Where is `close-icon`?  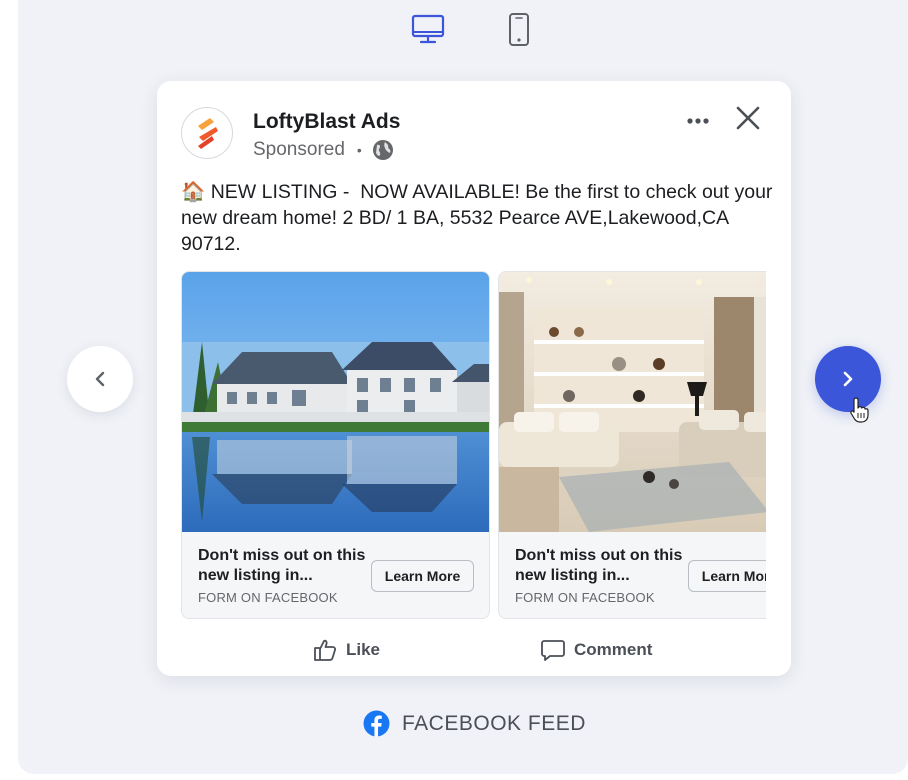 close-icon is located at coordinates (748, 118).